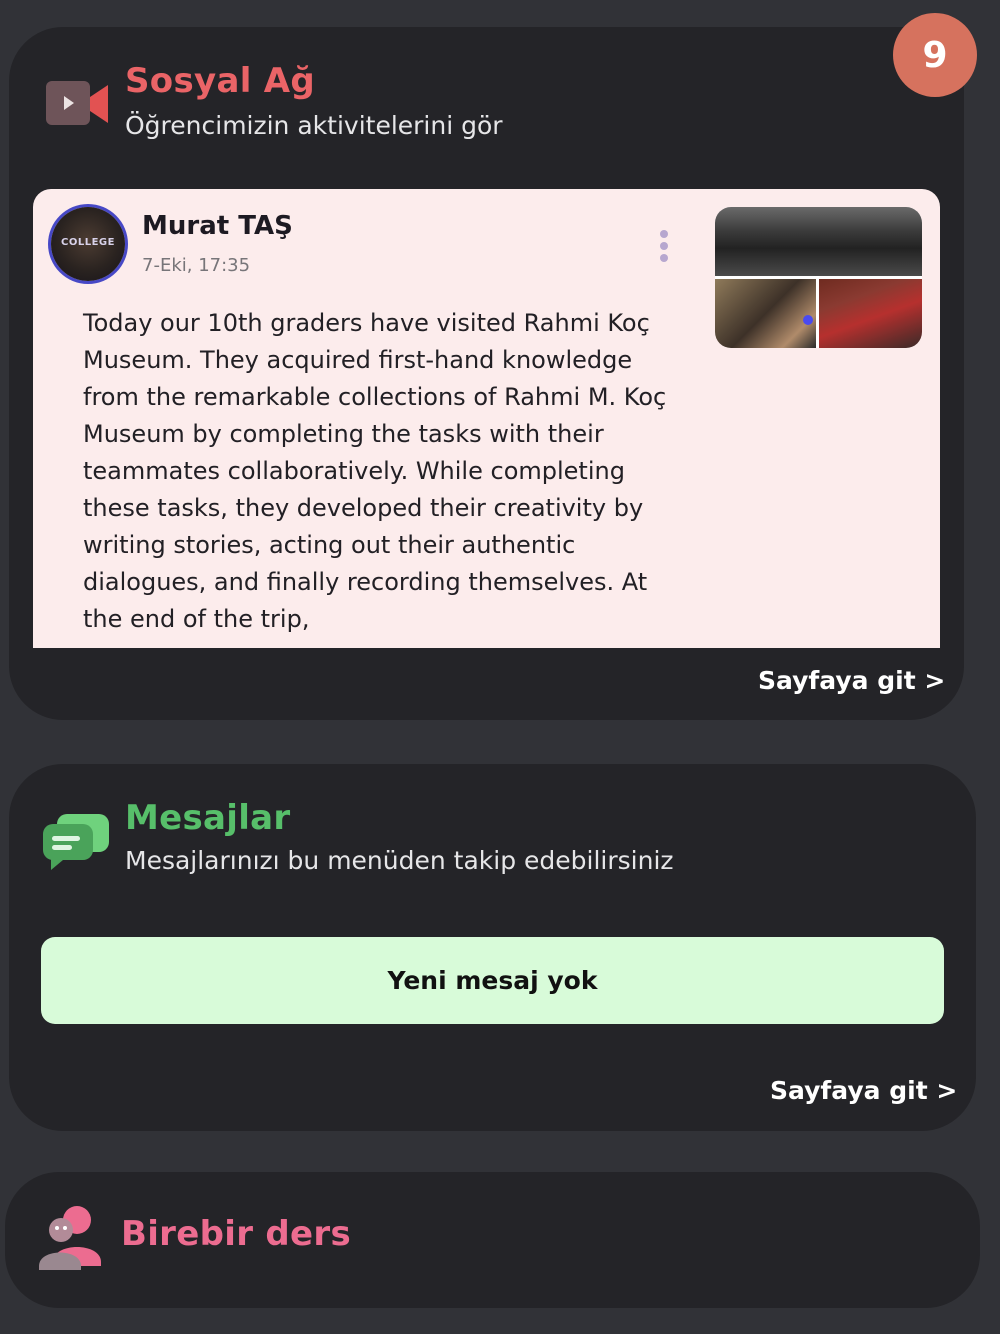 The image size is (1000, 1334). Describe the element at coordinates (76, 842) in the screenshot. I see `chat-bubbles-icon` at that location.